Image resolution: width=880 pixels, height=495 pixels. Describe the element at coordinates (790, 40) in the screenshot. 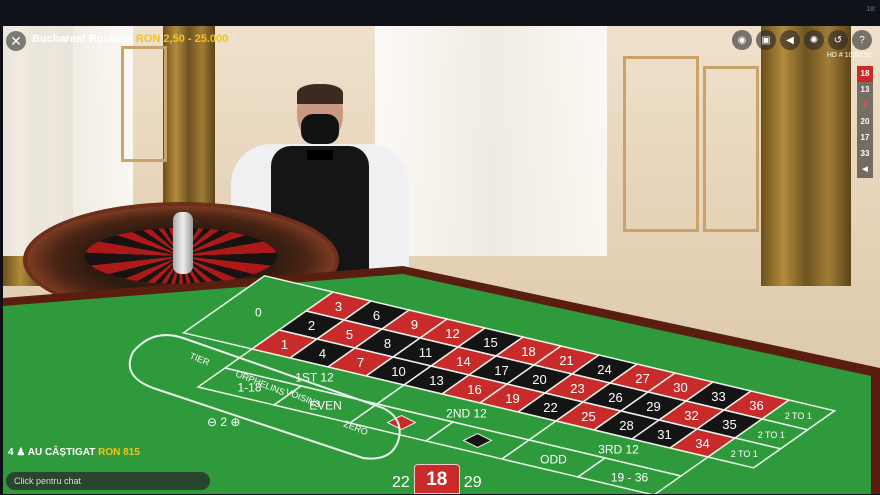

I see `sound-icon: ◀` at that location.